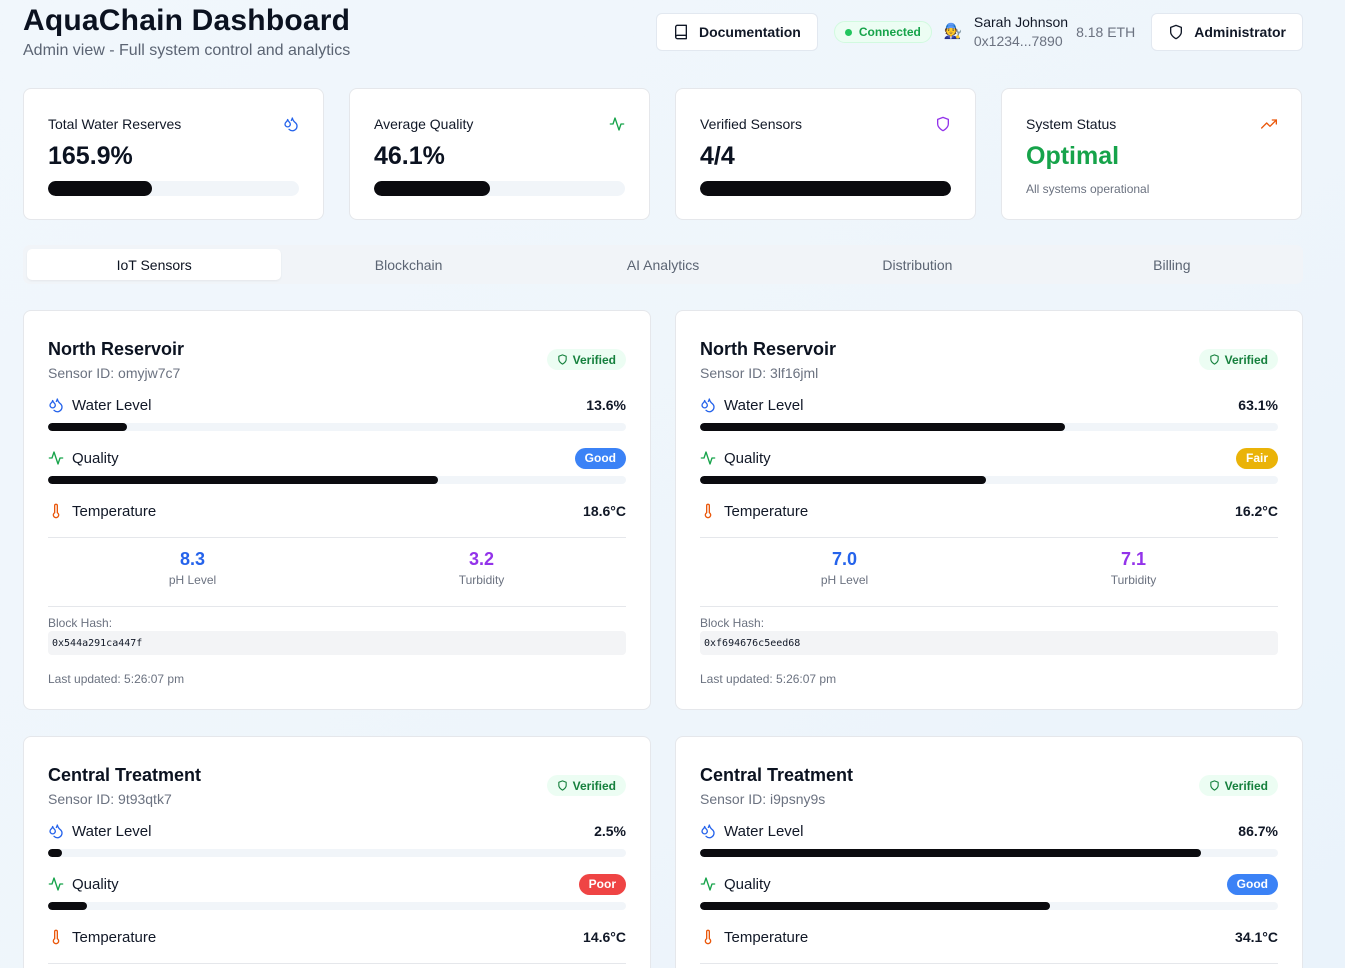 The width and height of the screenshot is (1345, 968). What do you see at coordinates (751, 124) in the screenshot?
I see `stat-label: Verified Sensors` at bounding box center [751, 124].